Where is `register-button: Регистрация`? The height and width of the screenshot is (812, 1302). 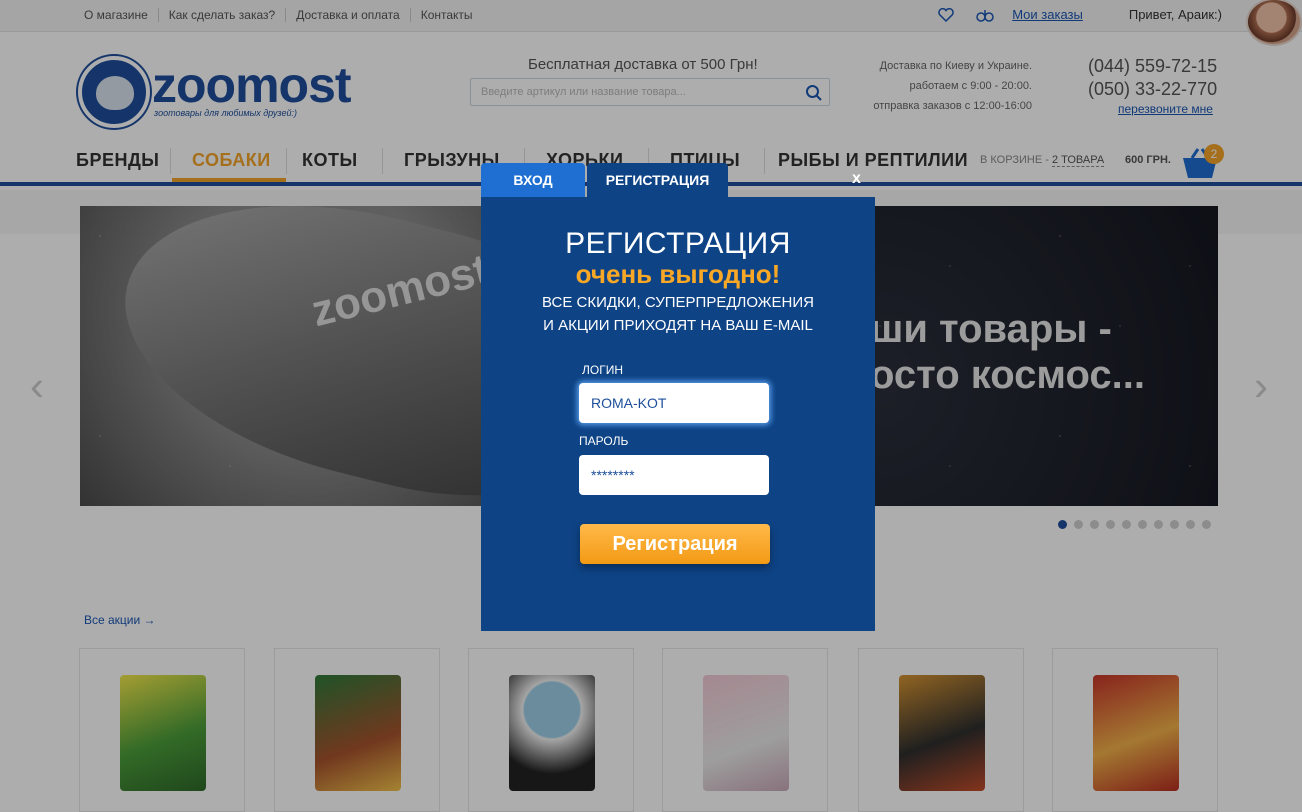
register-button: Регистрация is located at coordinates (675, 544).